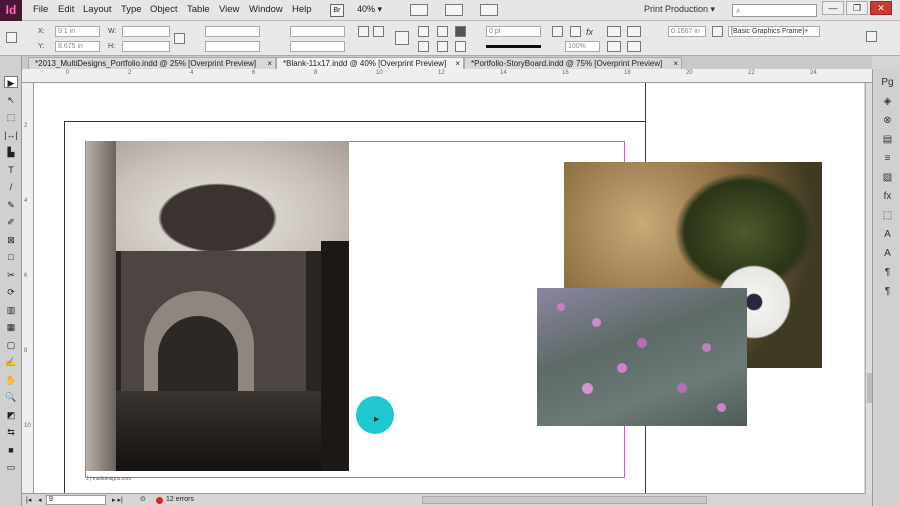 Image resolution: width=900 pixels, height=506 pixels. What do you see at coordinates (146, 31) in the screenshot?
I see `w-field` at bounding box center [146, 31].